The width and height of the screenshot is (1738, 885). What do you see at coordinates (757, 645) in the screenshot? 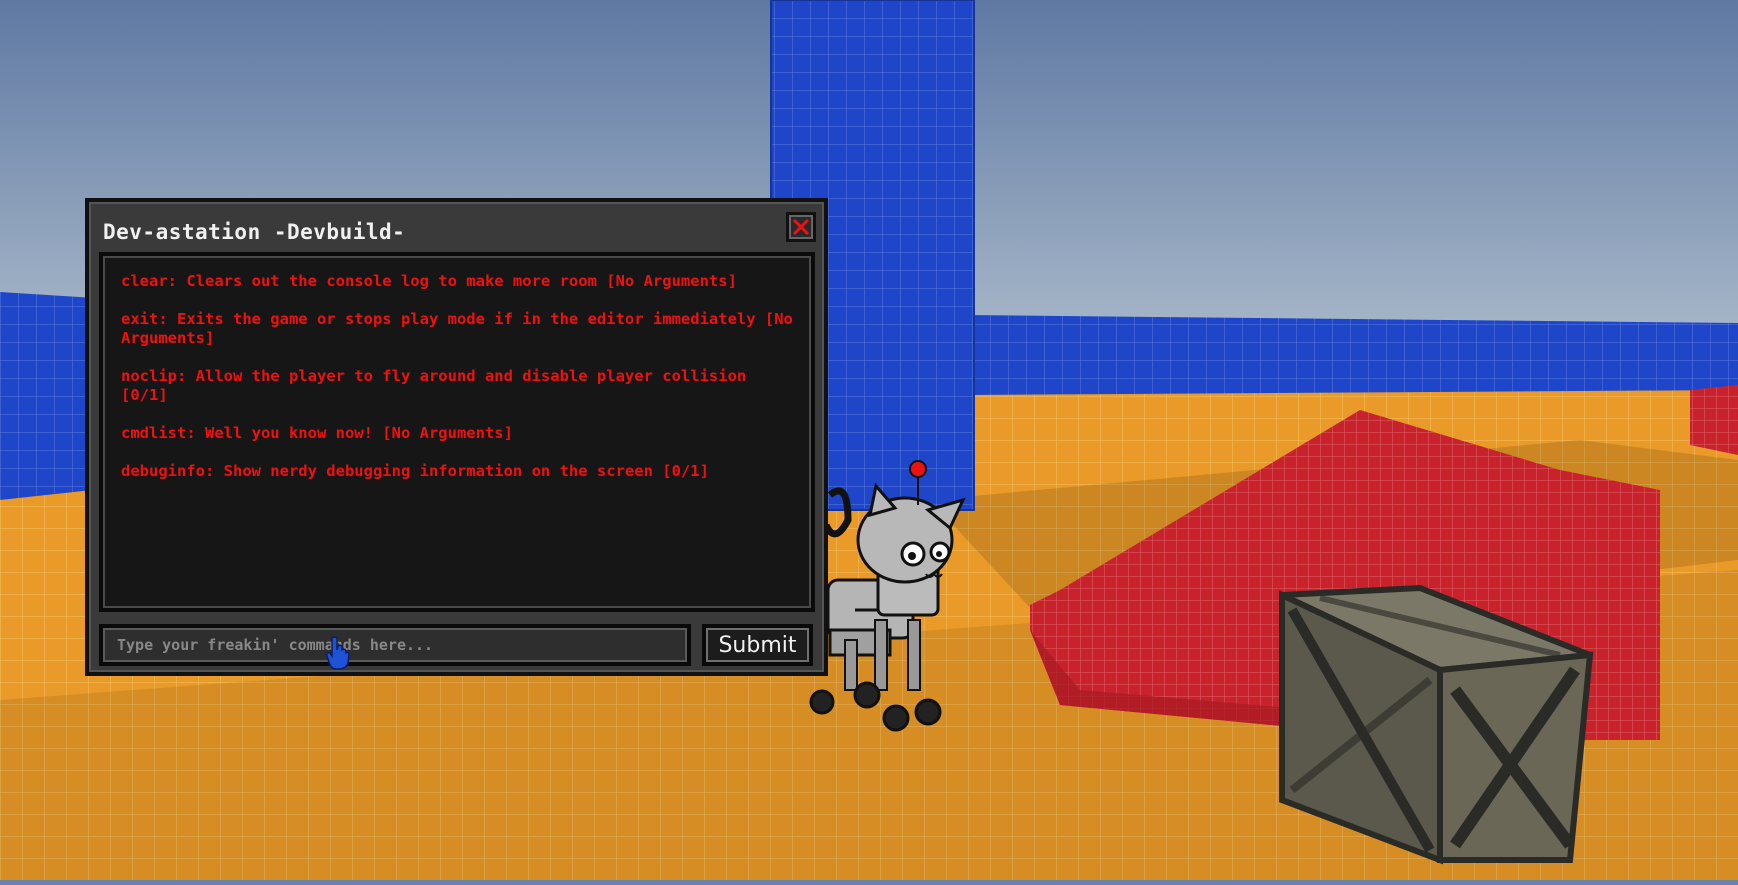
I see `submit-button: Submit` at bounding box center [757, 645].